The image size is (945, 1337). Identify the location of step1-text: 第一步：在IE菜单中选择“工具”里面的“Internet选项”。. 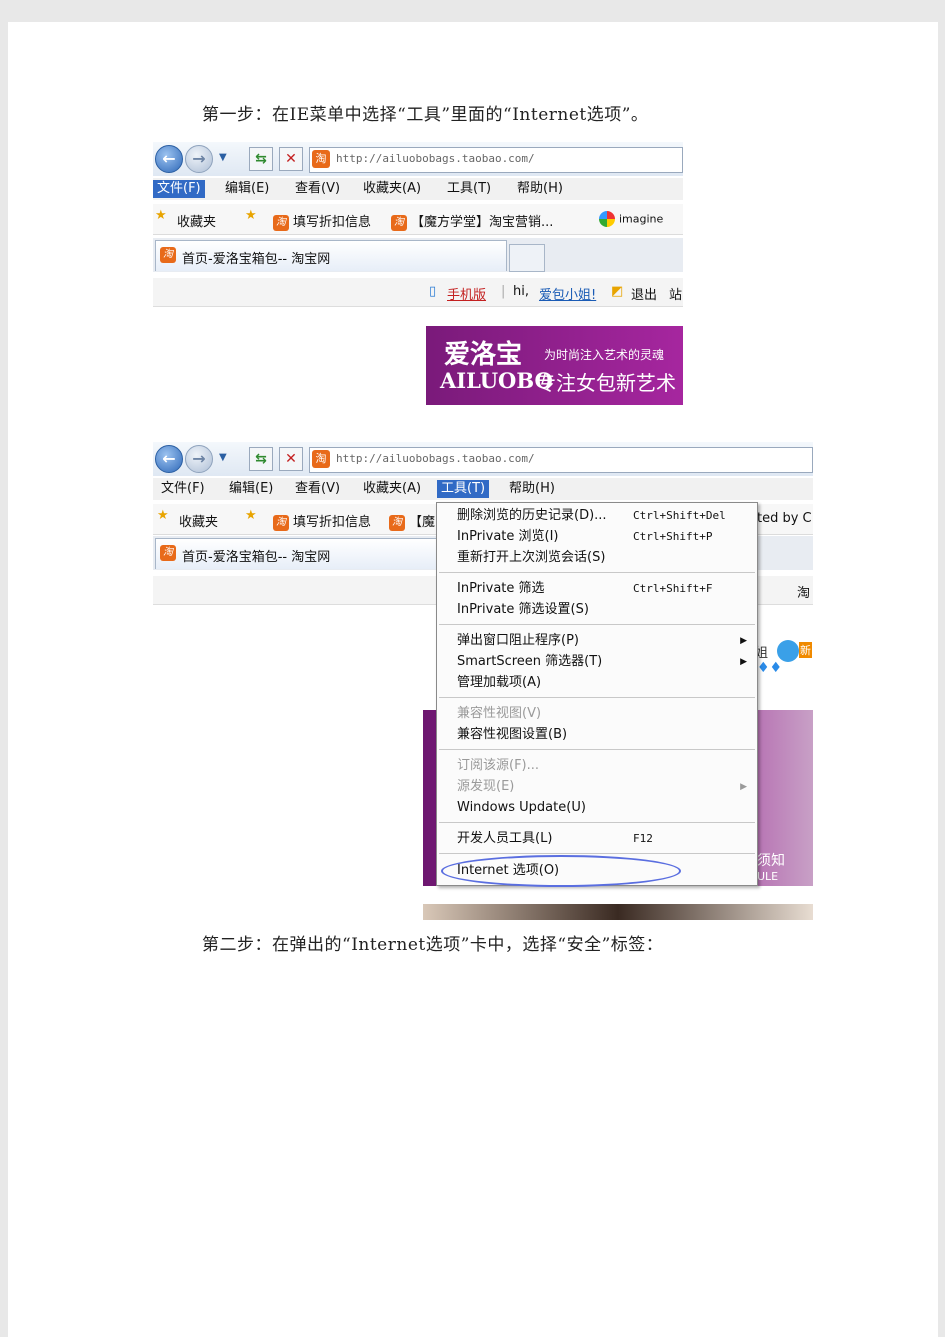
(425, 115).